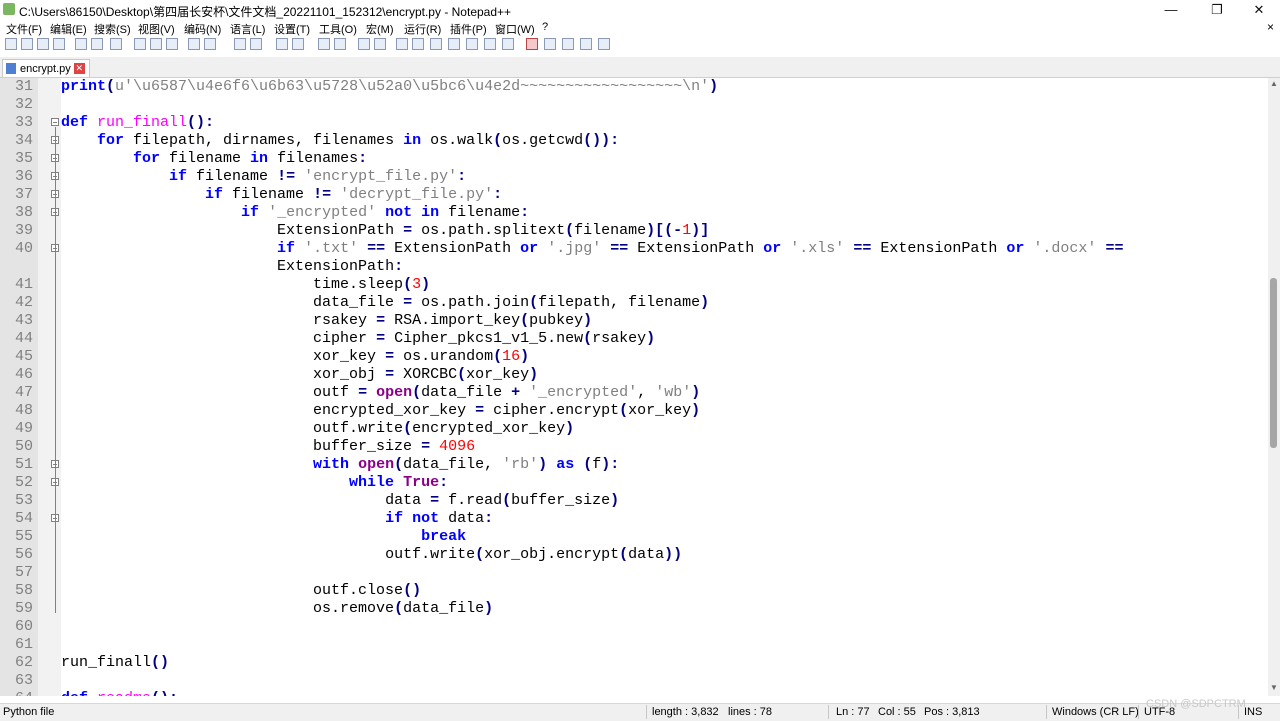 Image resolution: width=1280 pixels, height=721 pixels. What do you see at coordinates (1171, 9) in the screenshot?
I see `minimize-button: —` at bounding box center [1171, 9].